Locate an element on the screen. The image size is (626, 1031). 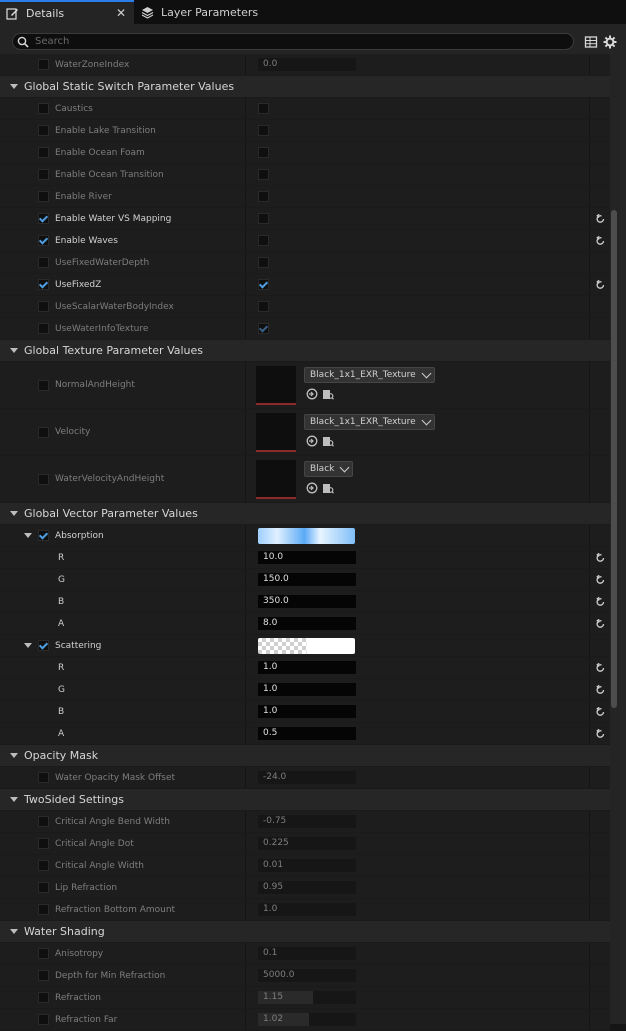
value-field: 0.01 is located at coordinates (307, 865).